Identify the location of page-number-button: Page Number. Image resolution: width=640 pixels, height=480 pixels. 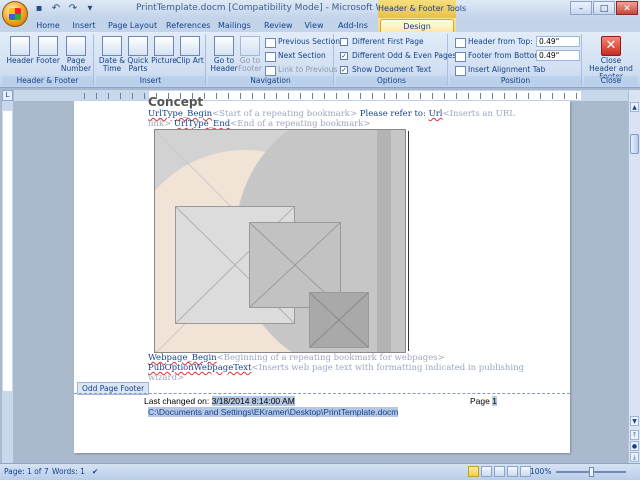
(76, 56).